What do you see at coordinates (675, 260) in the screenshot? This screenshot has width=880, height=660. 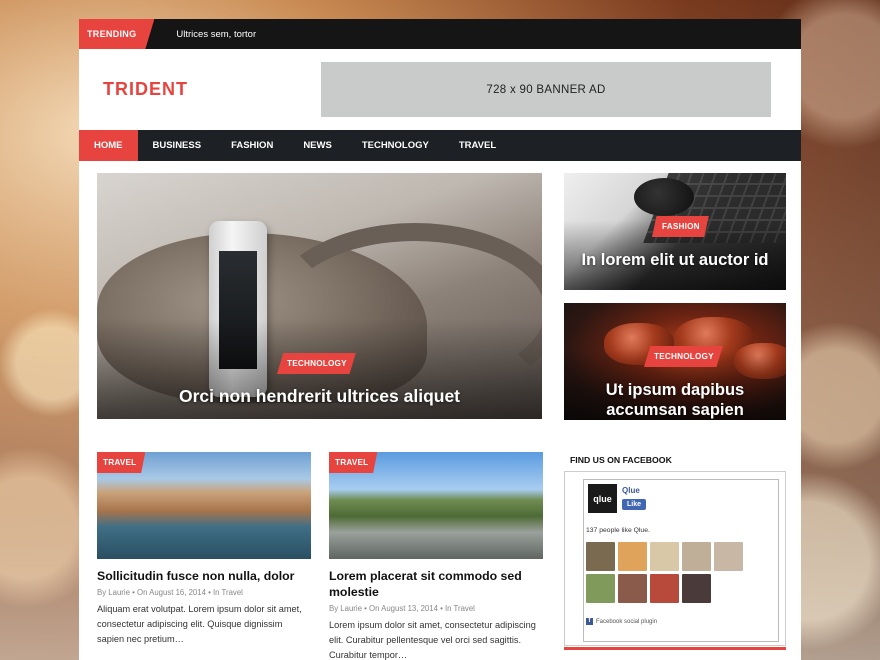 I see `side-feature-1-title: In lorem elit ut auctor id` at bounding box center [675, 260].